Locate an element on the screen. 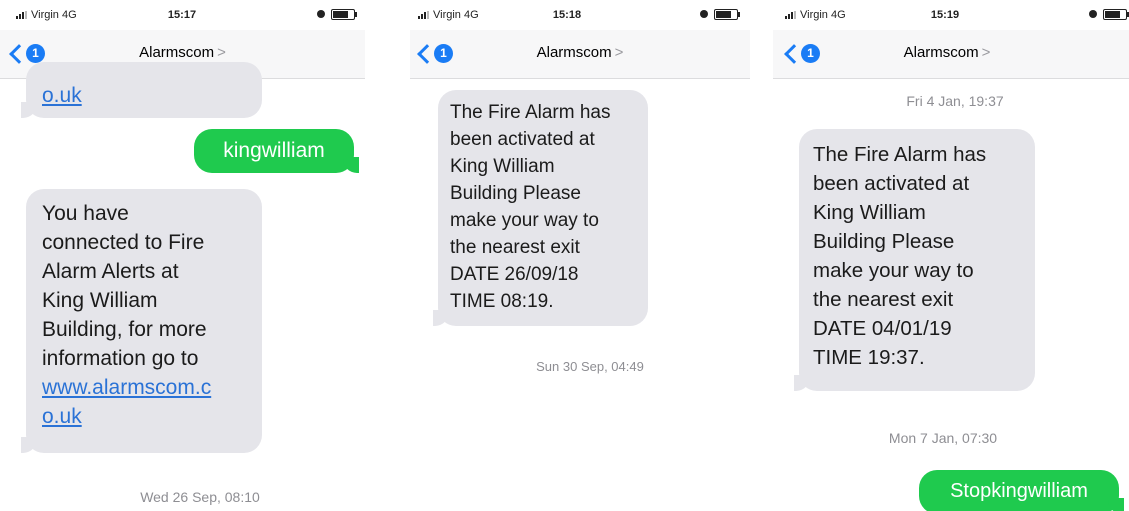 The width and height of the screenshot is (1129, 511). status-bar: Virgin 4G 15:18 is located at coordinates (580, 15).